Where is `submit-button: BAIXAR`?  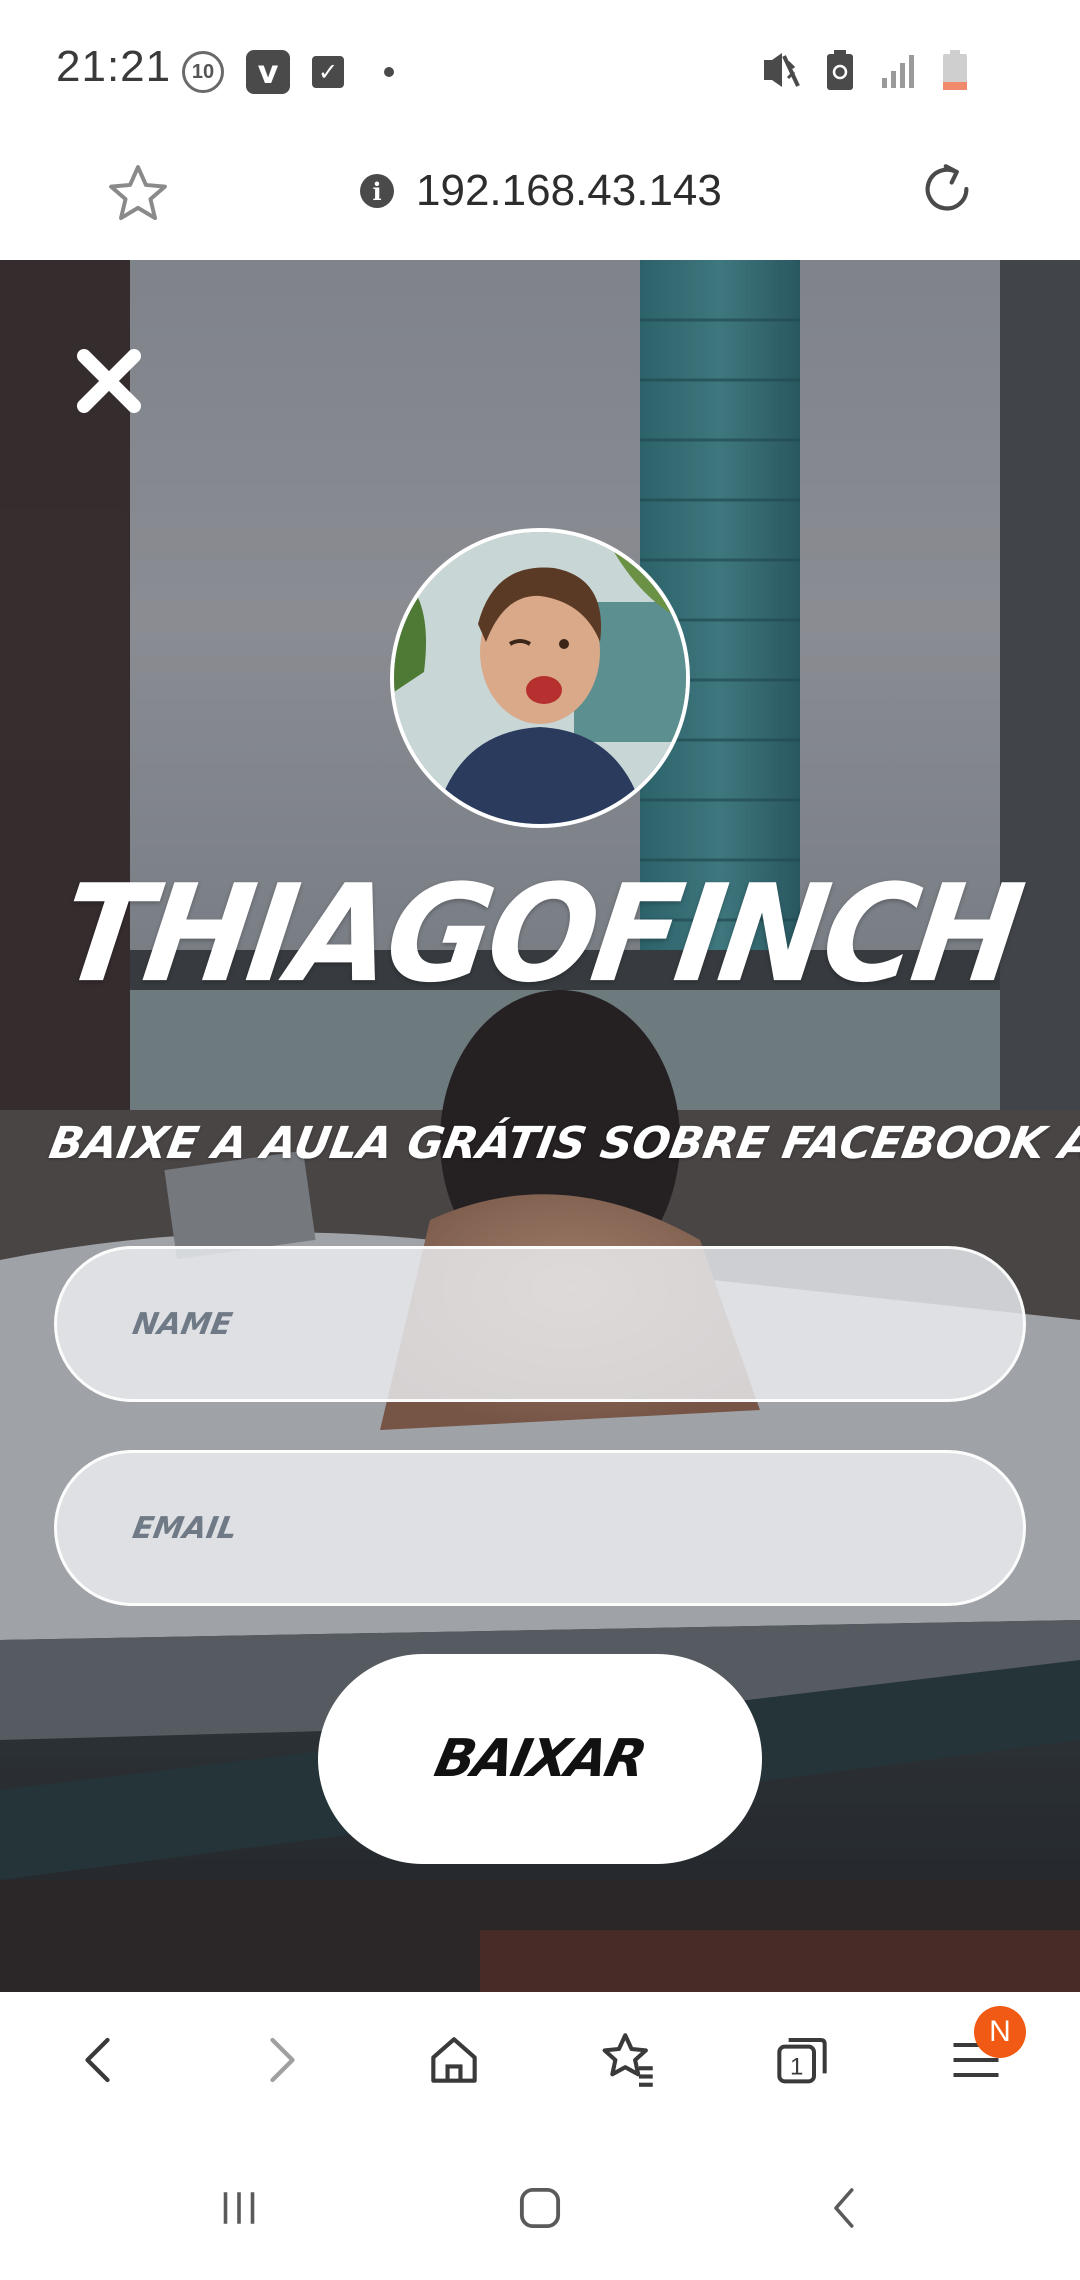
submit-button: BAIXAR is located at coordinates (540, 1759).